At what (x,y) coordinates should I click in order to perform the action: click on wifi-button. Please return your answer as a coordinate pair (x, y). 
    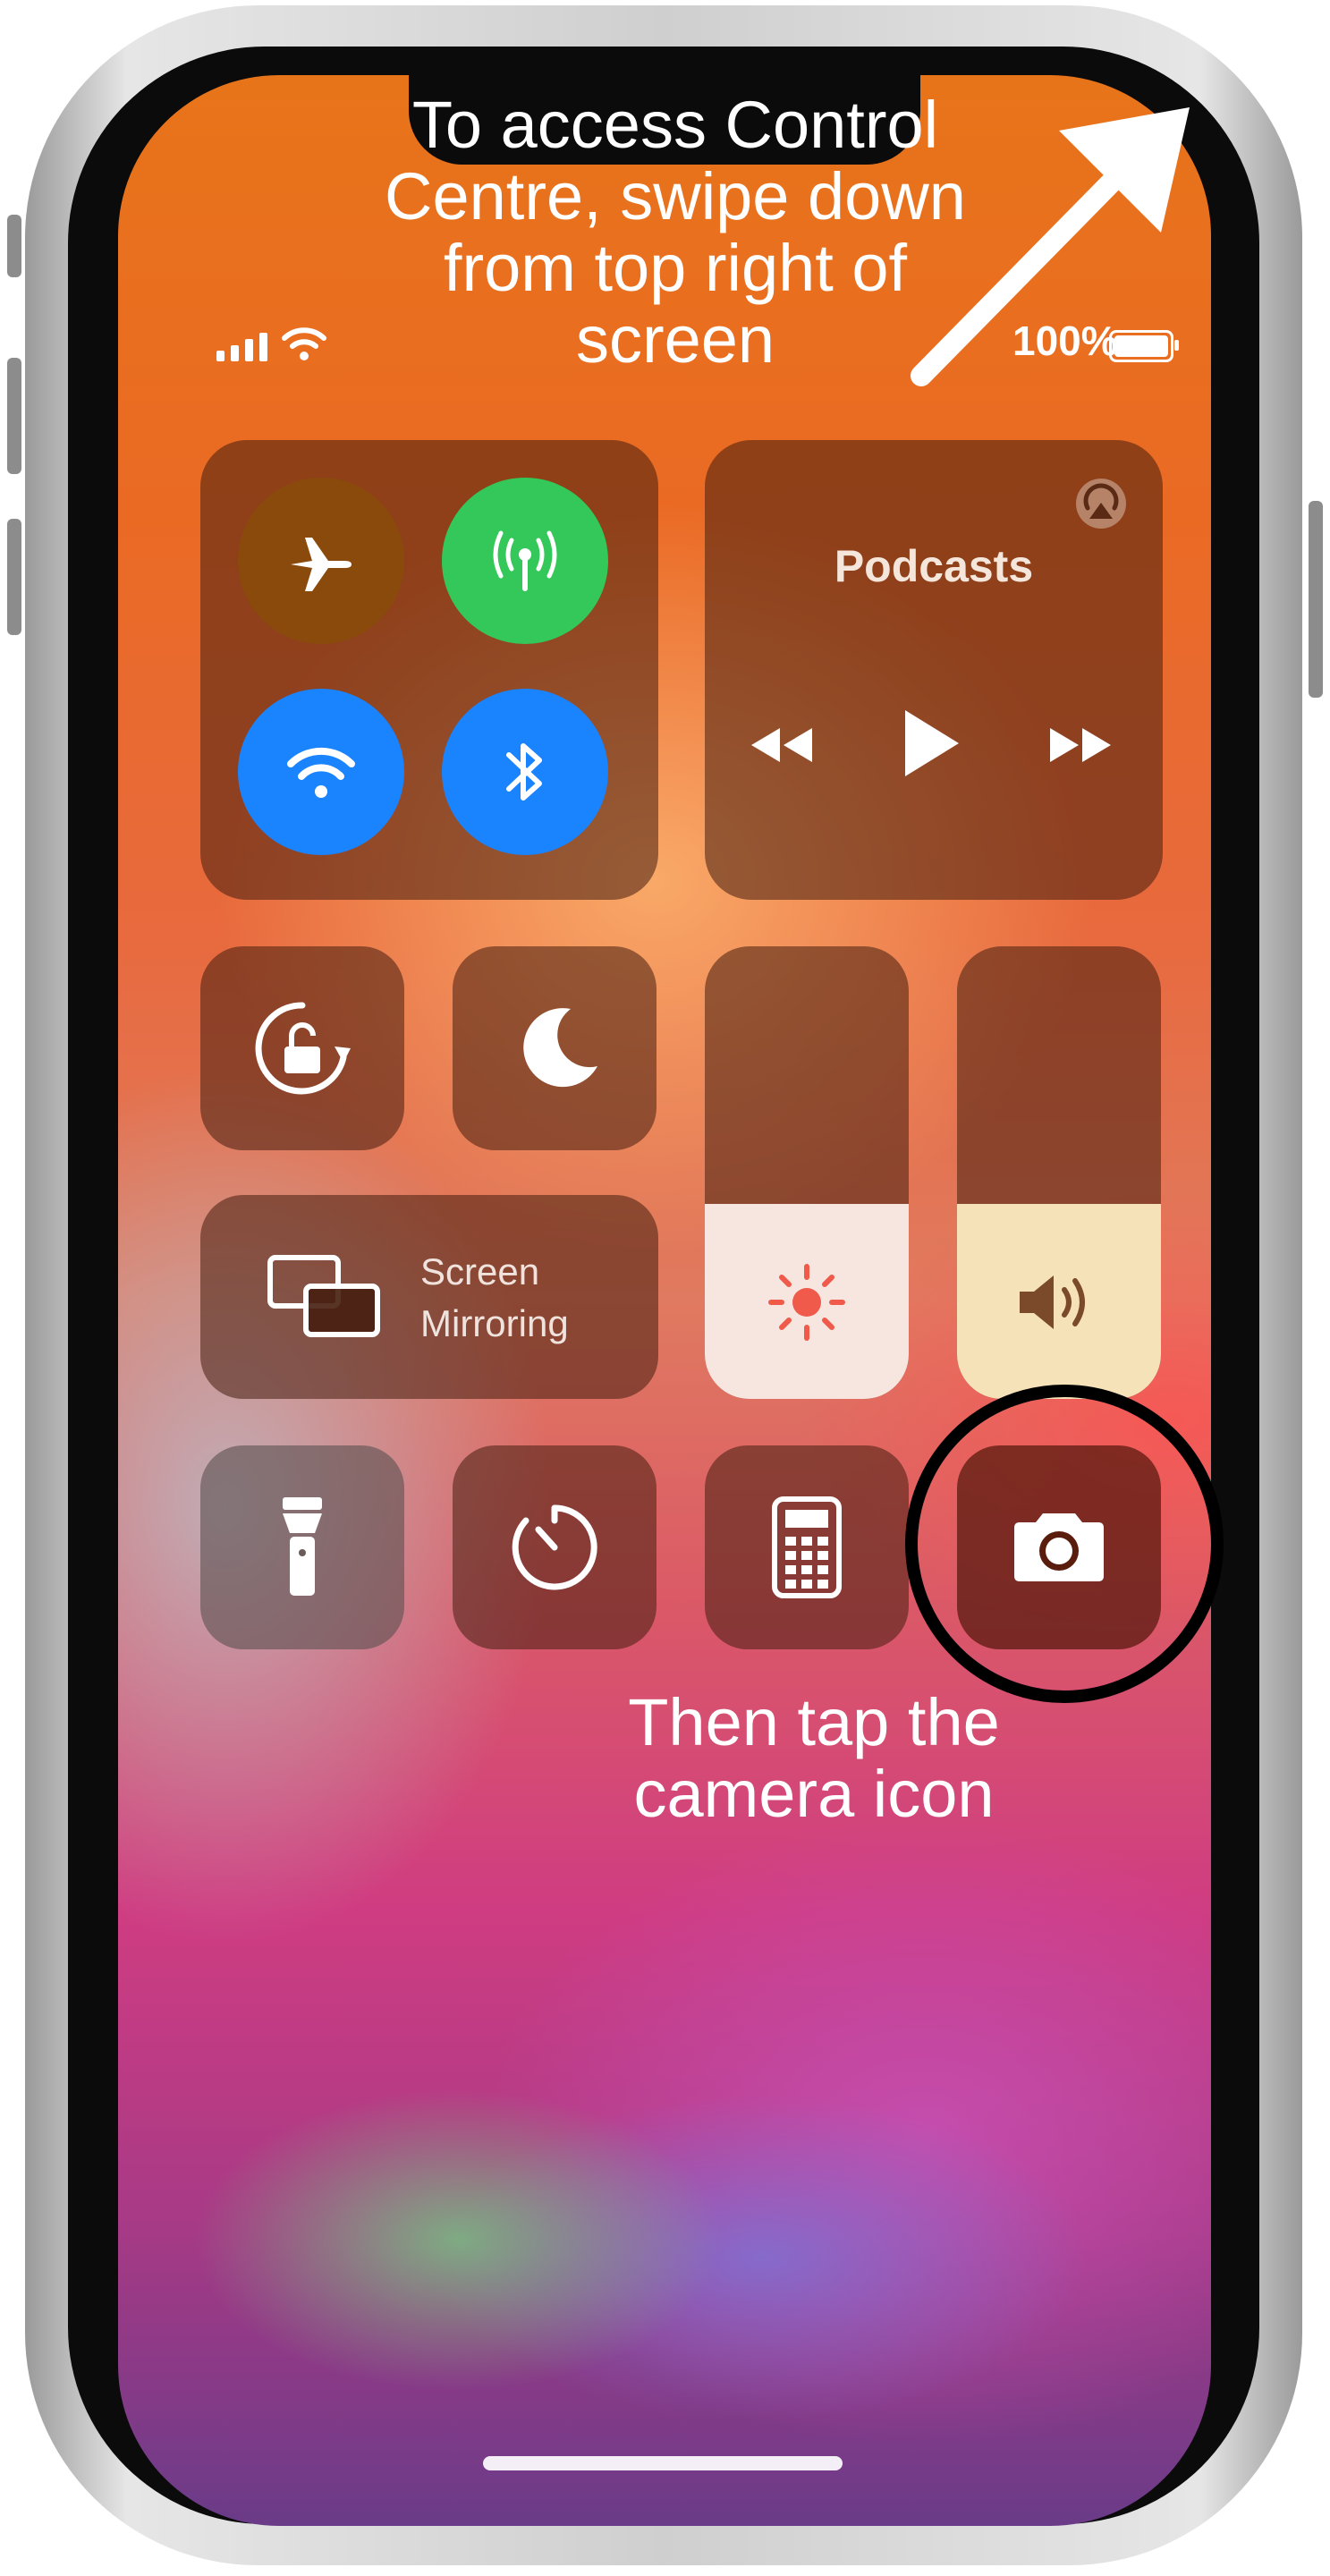
    Looking at the image, I should click on (321, 772).